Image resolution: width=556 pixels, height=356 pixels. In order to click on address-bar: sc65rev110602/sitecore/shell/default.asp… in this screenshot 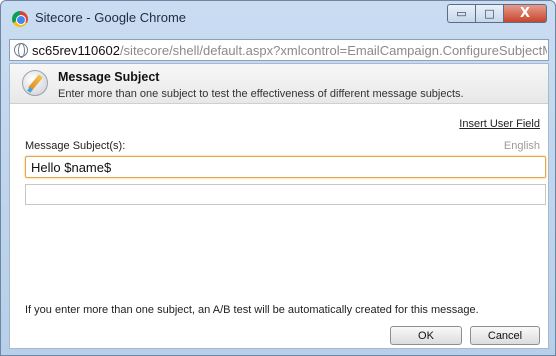, I will do `click(279, 50)`.